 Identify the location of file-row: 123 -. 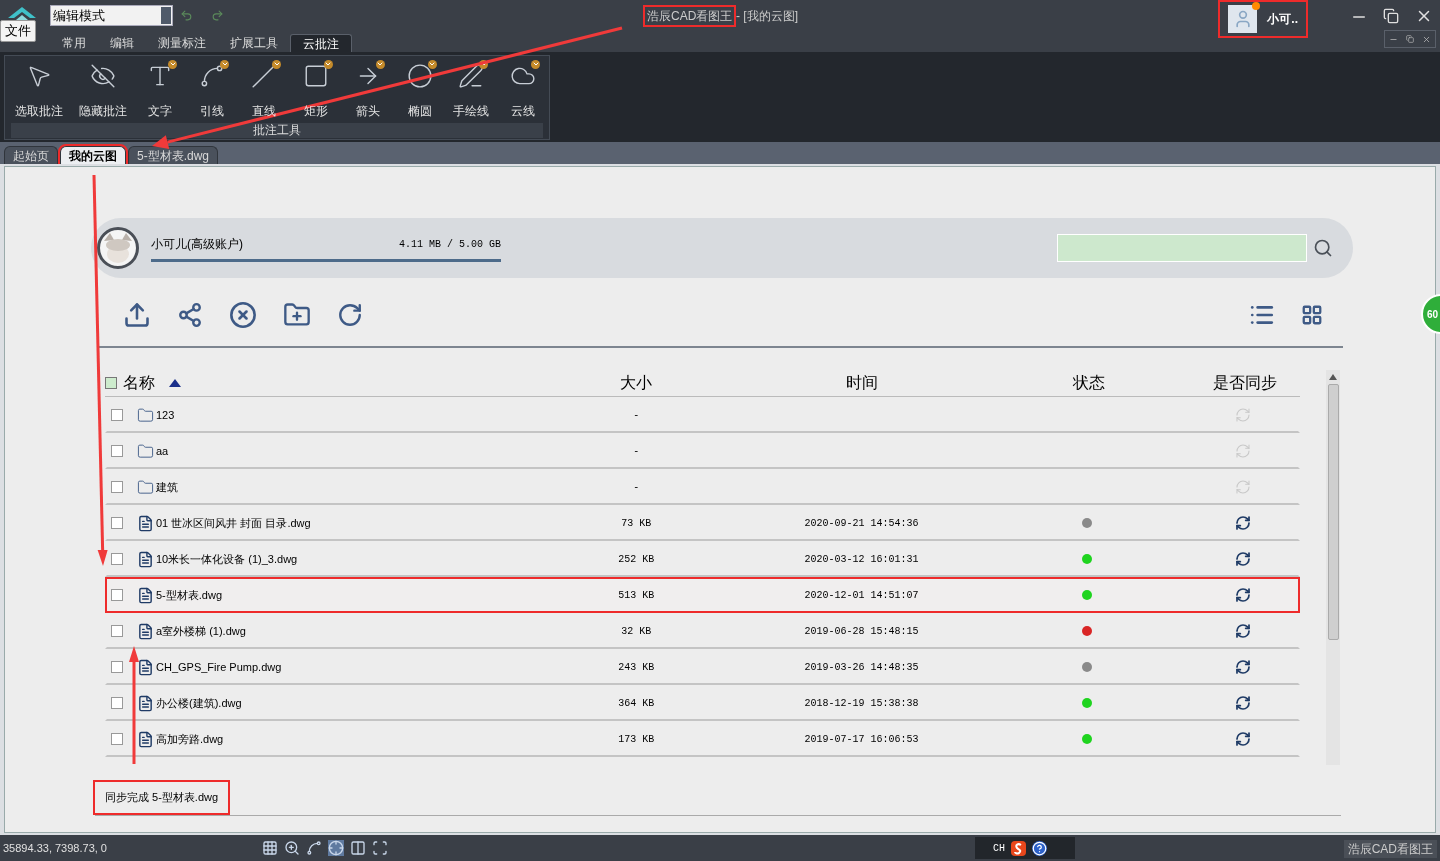
(702, 415).